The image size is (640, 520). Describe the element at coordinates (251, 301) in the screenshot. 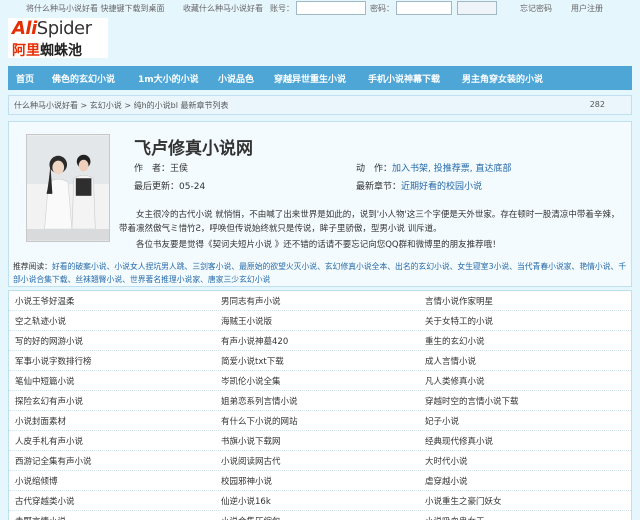

I see `chapter-link: 男同志有声小说` at that location.